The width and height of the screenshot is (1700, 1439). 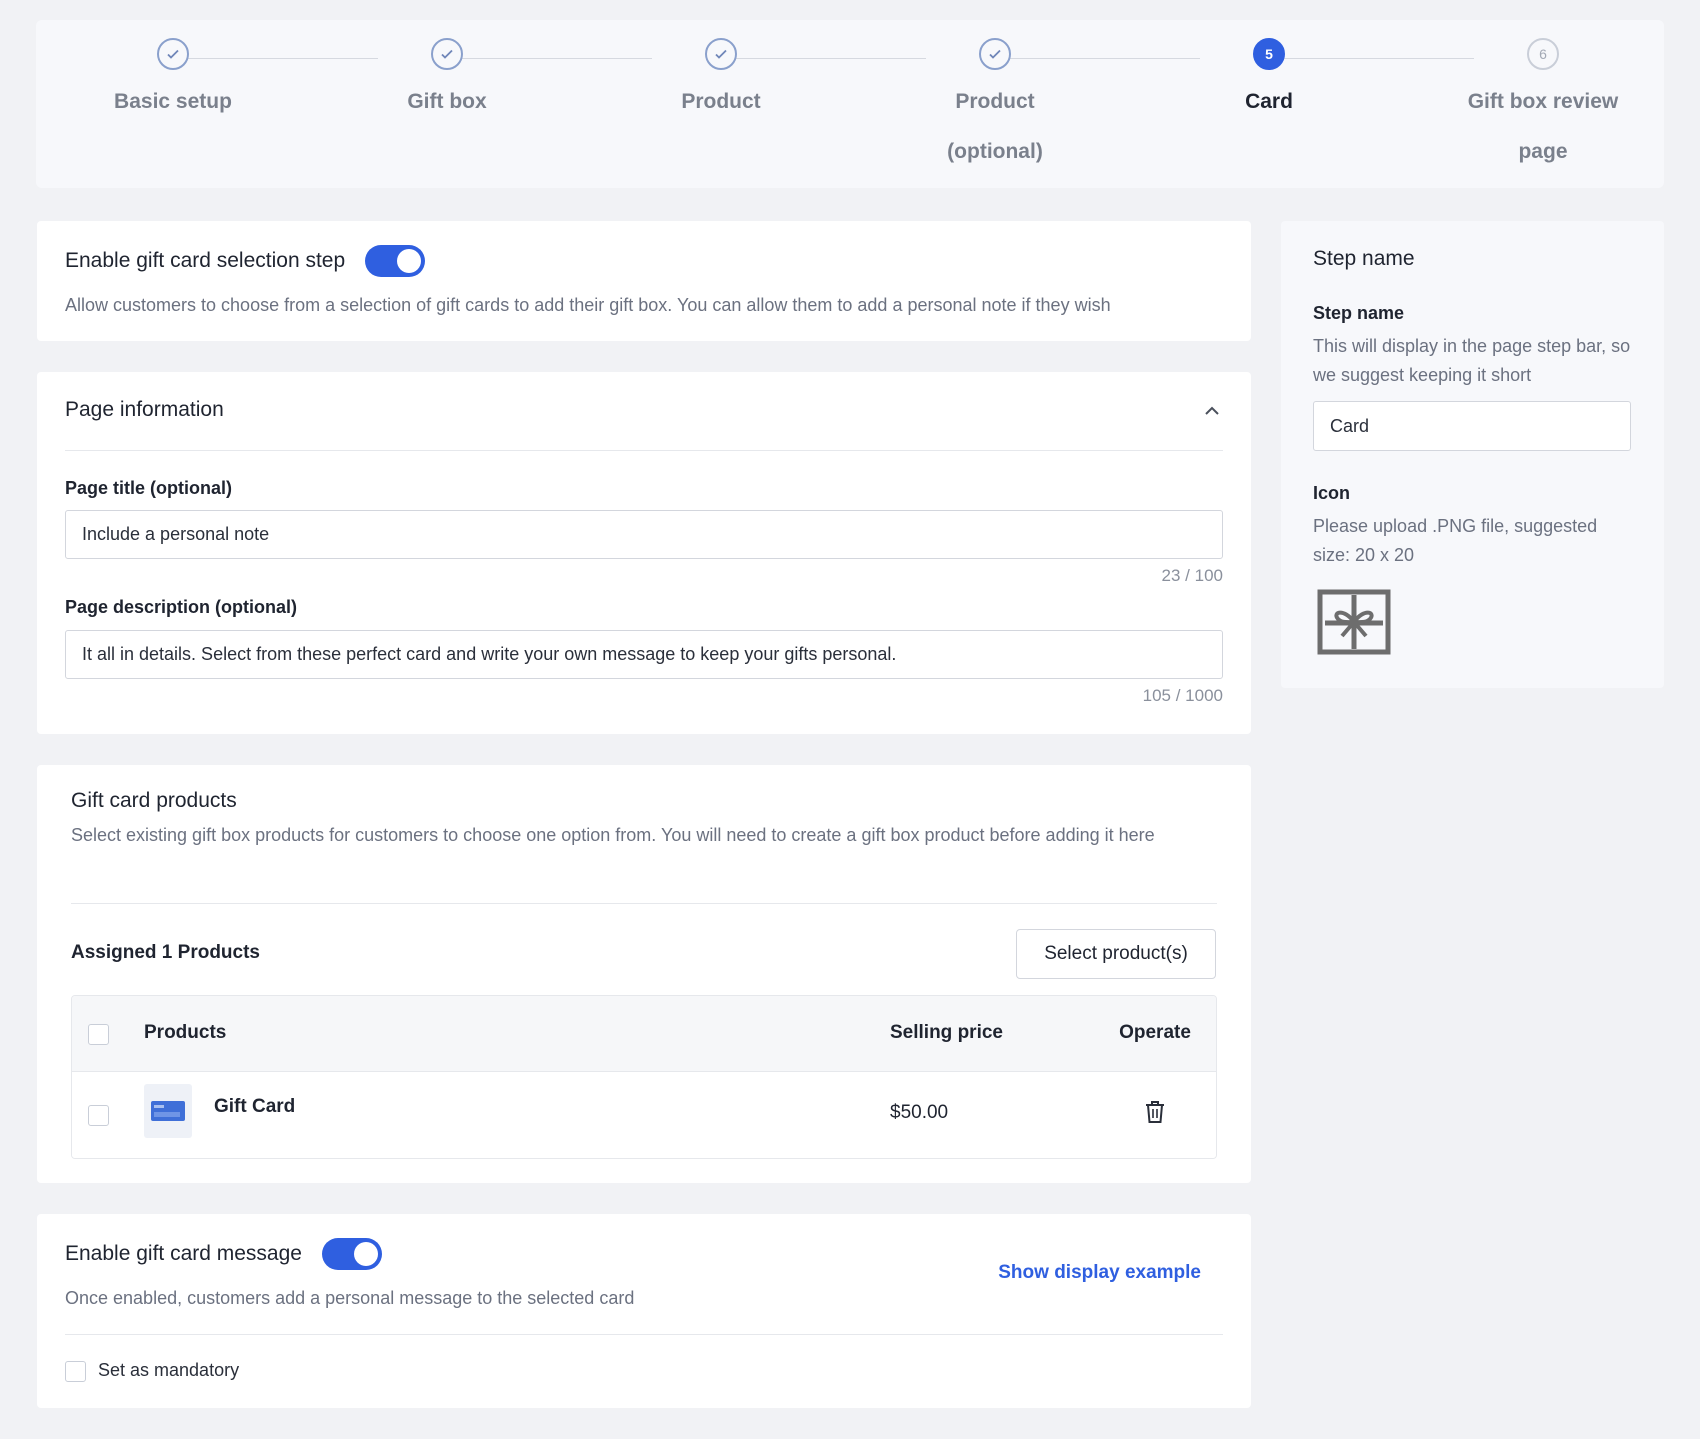 What do you see at coordinates (447, 101) in the screenshot?
I see `step-label: Gift box` at bounding box center [447, 101].